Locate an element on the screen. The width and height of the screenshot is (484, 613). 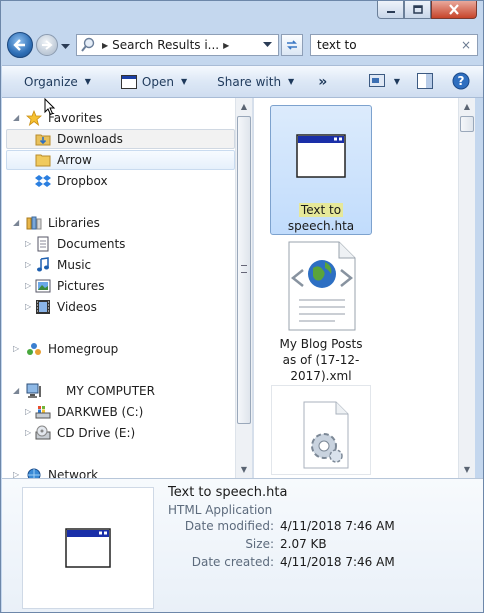
content-scrollbar: ▲ ▼ is located at coordinates (466, 288).